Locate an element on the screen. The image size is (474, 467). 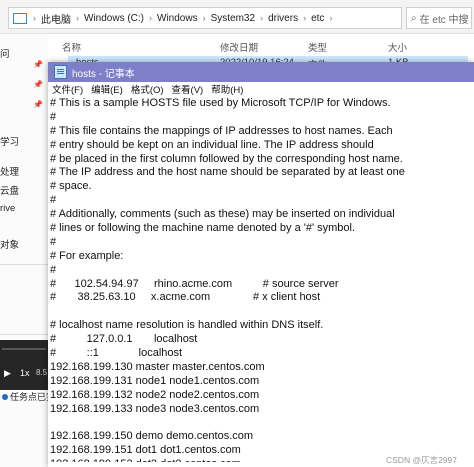
menu-view: 查看(V) is located at coordinates (188, 89).